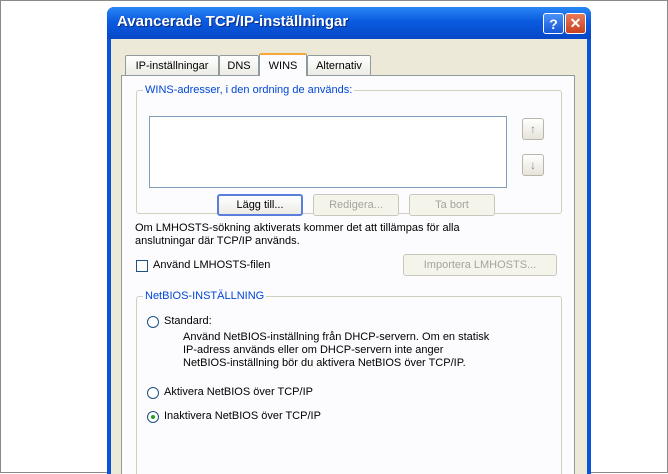  I want to click on tab-ip-settings: IP-inställningar, so click(172, 65).